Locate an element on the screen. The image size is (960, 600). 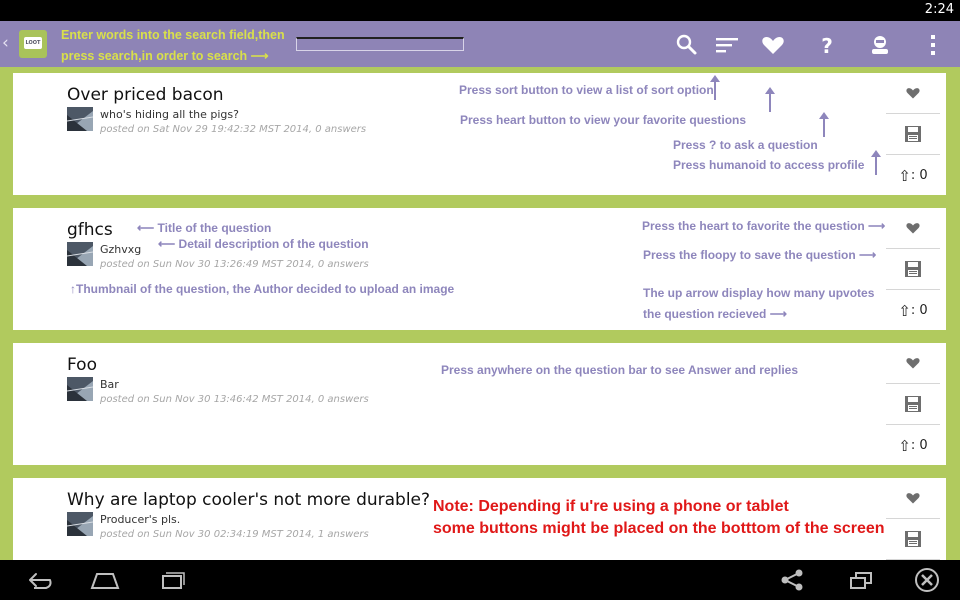
up-arrow-ask is located at coordinates (824, 124).